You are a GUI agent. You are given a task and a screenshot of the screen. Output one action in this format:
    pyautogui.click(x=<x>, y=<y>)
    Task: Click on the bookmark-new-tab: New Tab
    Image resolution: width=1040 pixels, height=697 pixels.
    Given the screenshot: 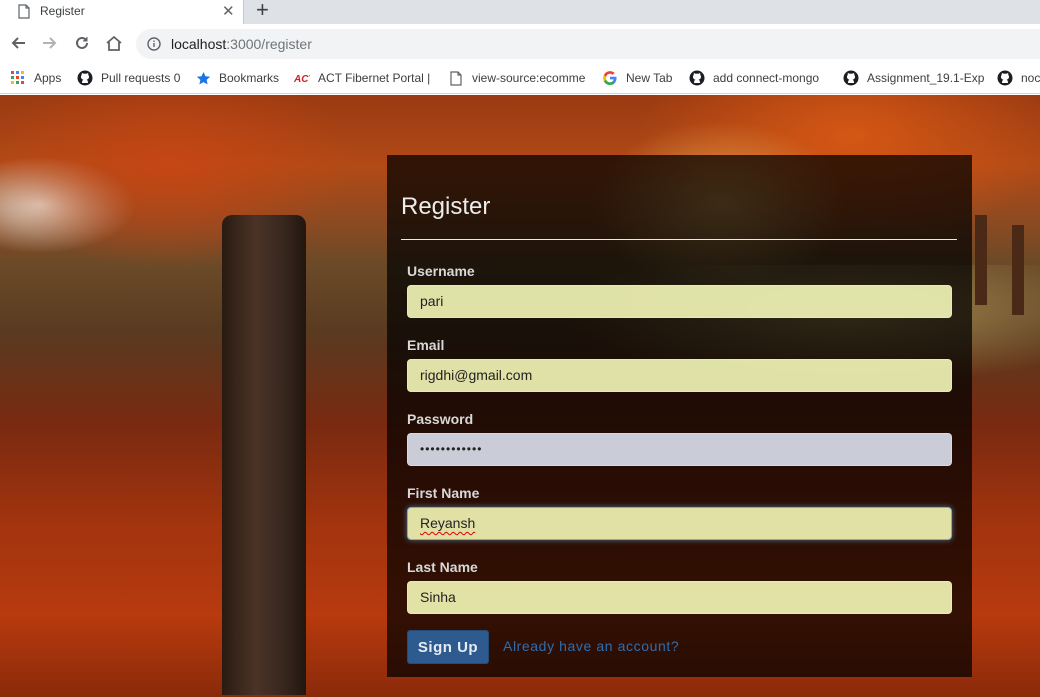 What is the action you would take?
    pyautogui.click(x=637, y=78)
    